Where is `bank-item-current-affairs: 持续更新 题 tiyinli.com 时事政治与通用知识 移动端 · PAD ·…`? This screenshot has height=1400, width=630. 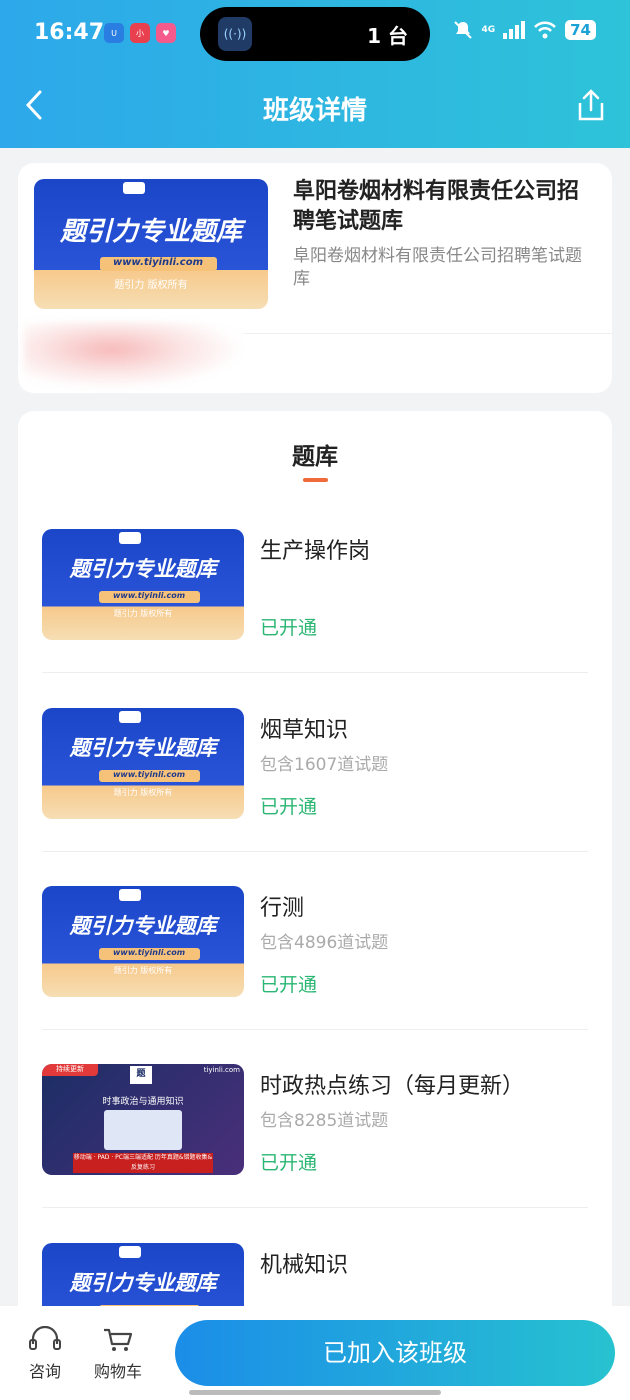 bank-item-current-affairs: 持续更新 题 tiyinli.com 时事政治与通用知识 移动端 · PAD ·… is located at coordinates (315, 1153).